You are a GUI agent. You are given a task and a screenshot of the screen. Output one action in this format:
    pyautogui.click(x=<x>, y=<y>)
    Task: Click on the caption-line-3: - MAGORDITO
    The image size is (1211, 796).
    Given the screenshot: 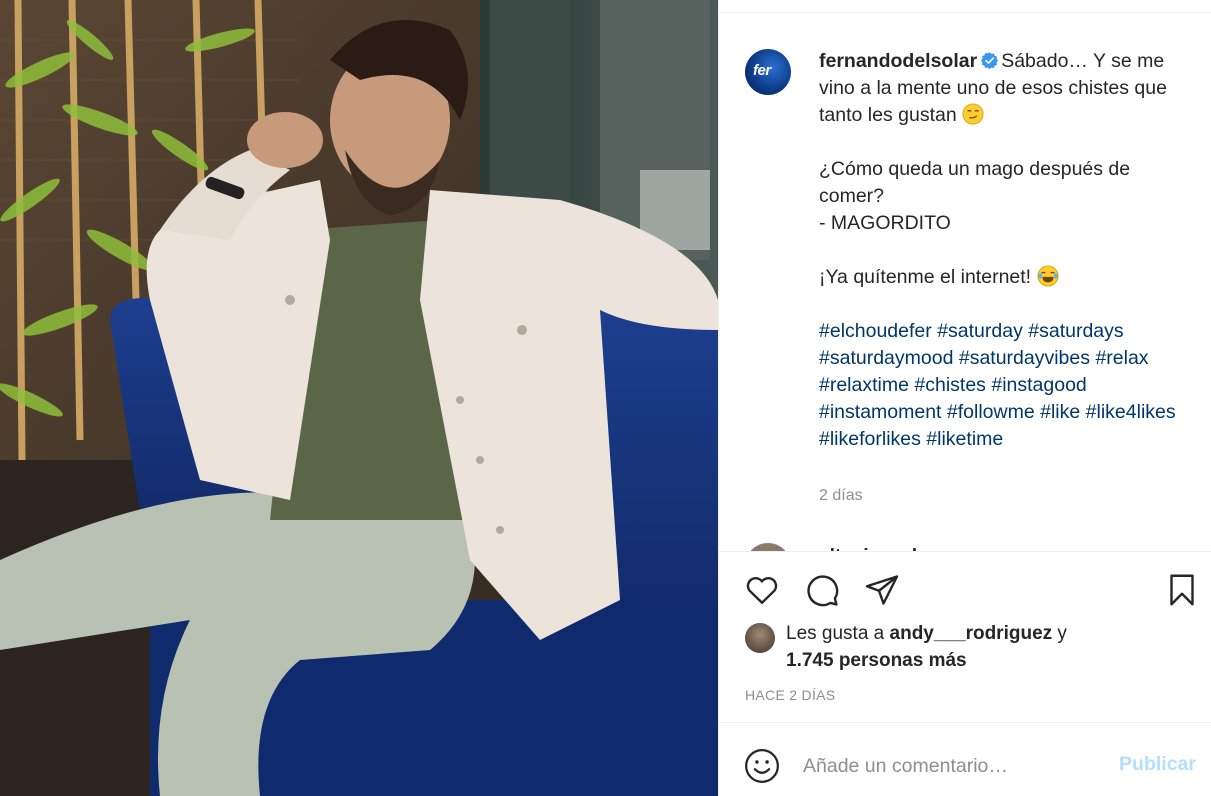 What is the action you would take?
    pyautogui.click(x=885, y=223)
    